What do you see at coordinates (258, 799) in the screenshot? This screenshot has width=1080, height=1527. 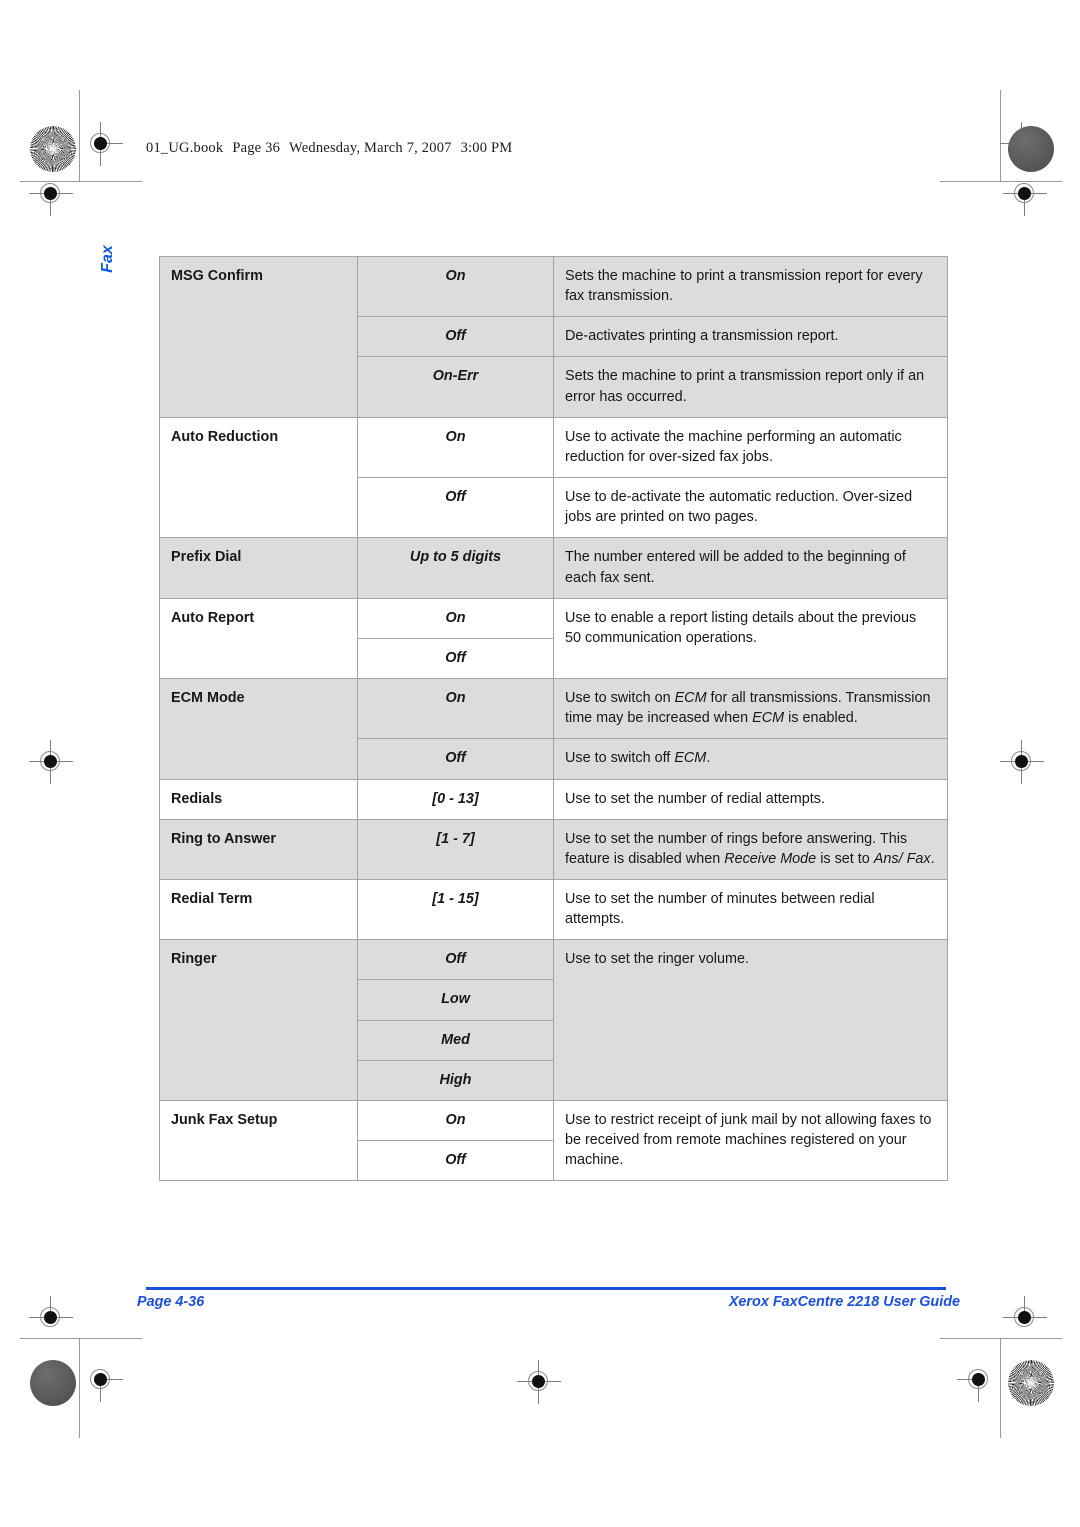 I see `feature-name-cell: Redials` at bounding box center [258, 799].